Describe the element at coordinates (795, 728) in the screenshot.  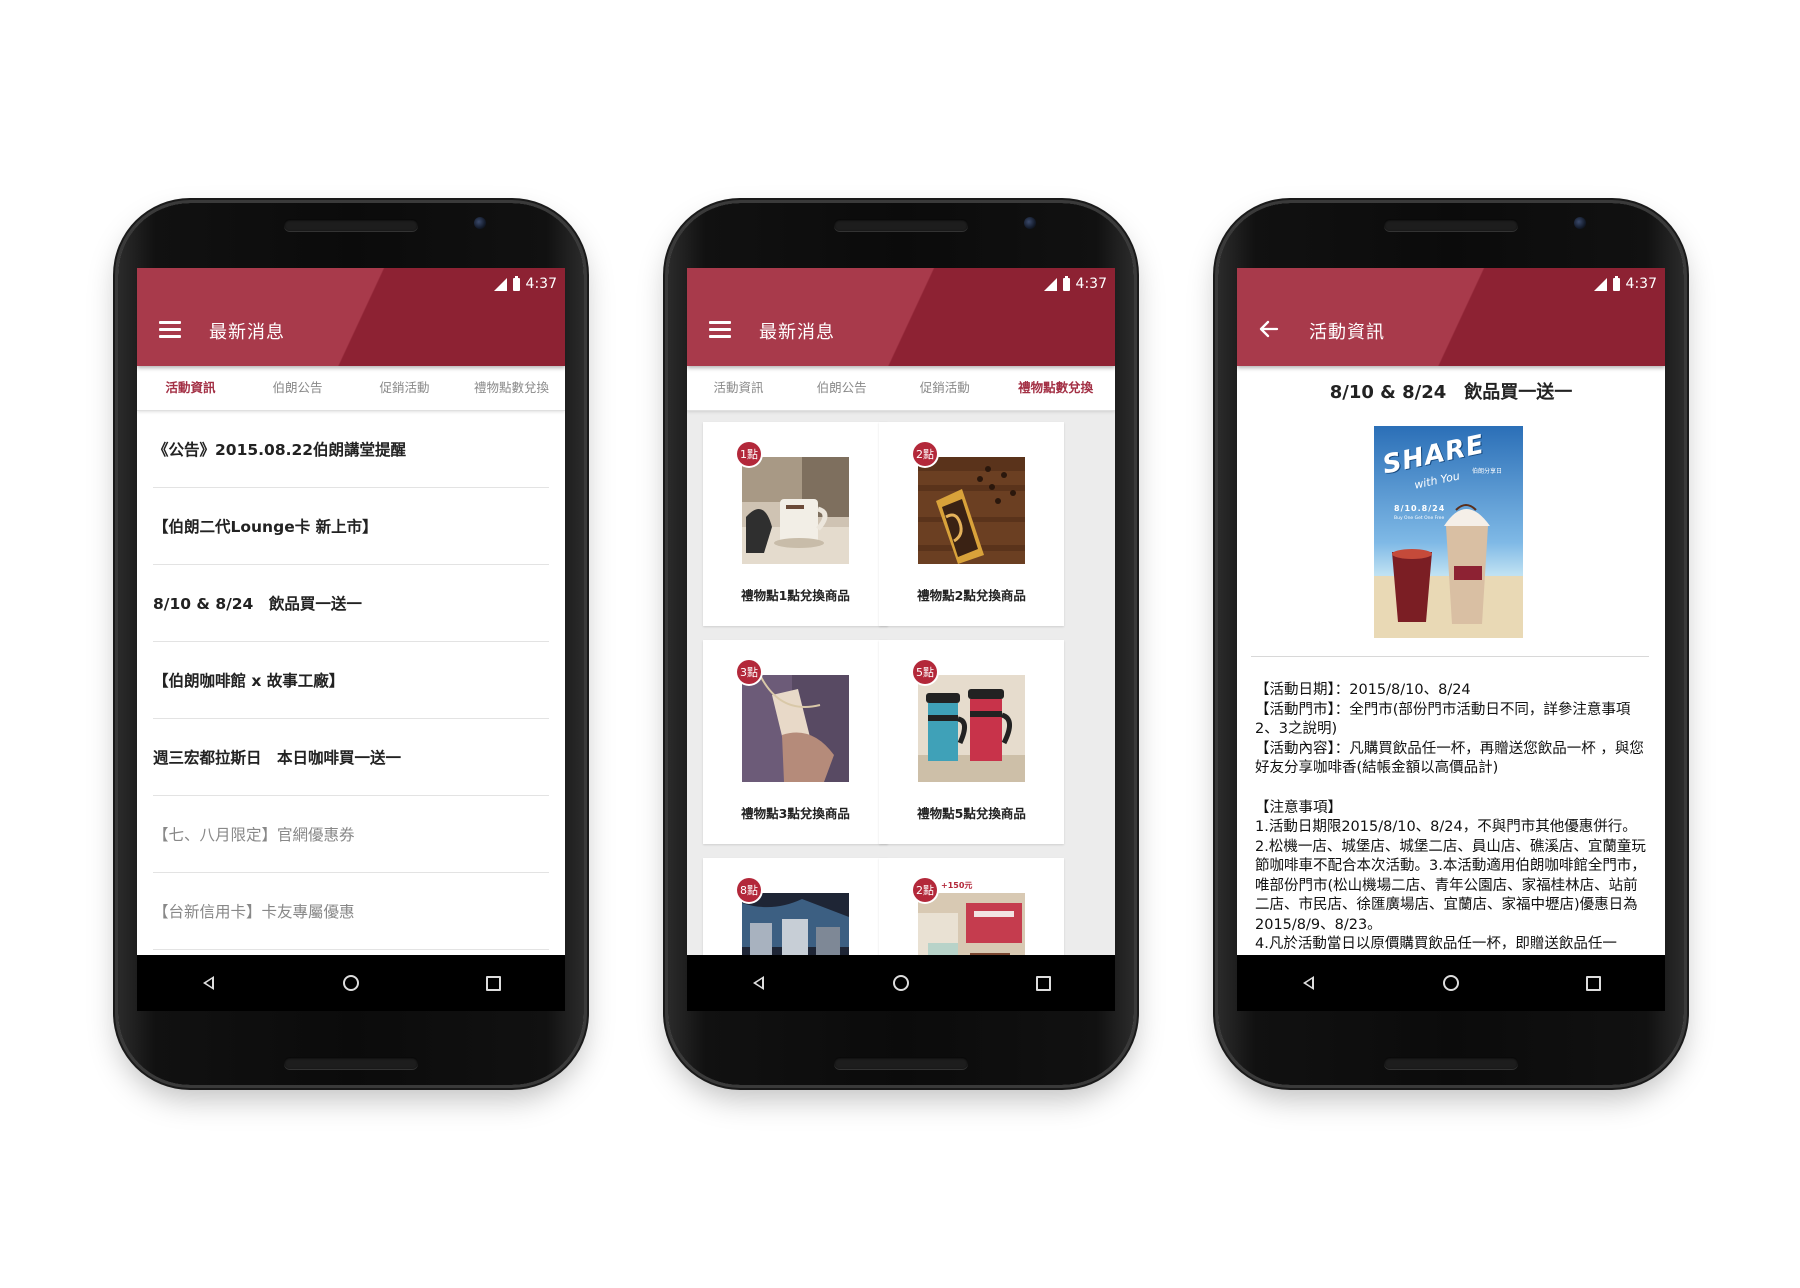
I see `card-in-hand-photo` at that location.